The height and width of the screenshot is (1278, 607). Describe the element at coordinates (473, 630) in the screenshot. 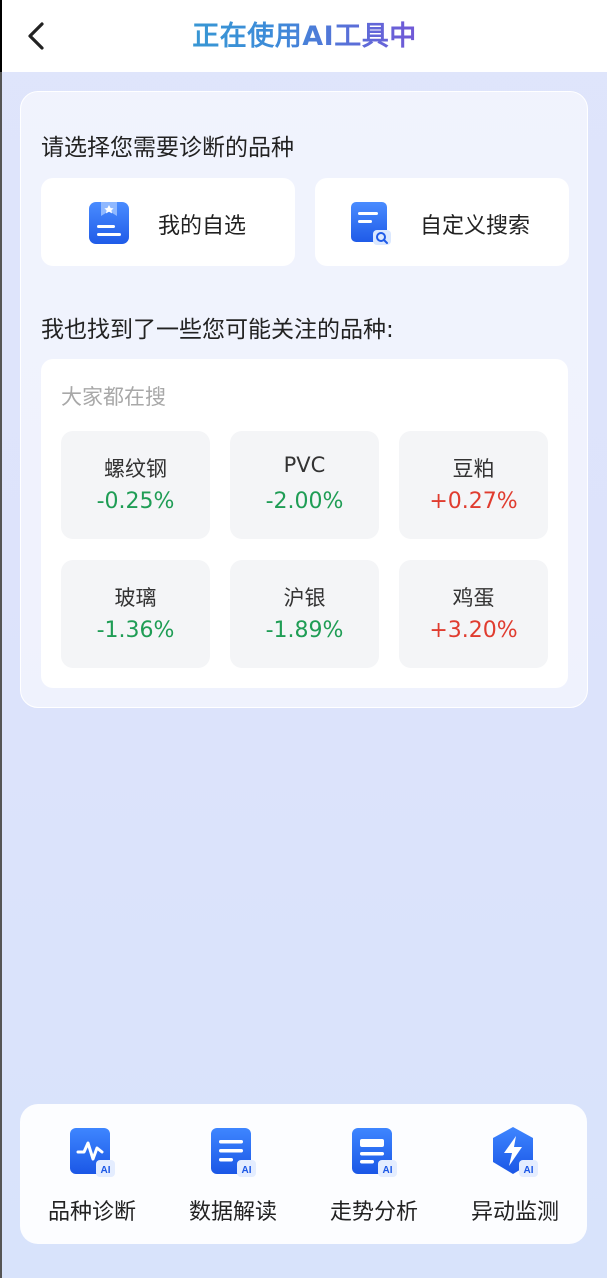

I see `variety-change: +3.20%` at that location.